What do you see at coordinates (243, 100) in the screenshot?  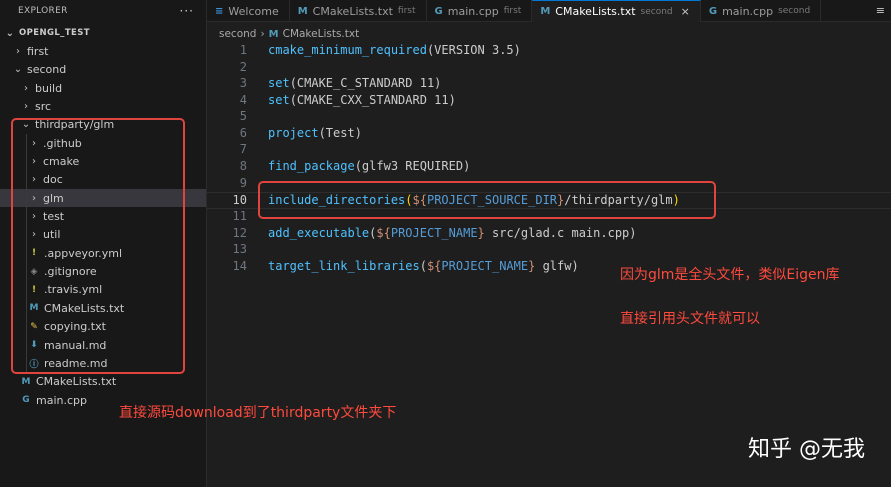 I see `line-number: 4` at bounding box center [243, 100].